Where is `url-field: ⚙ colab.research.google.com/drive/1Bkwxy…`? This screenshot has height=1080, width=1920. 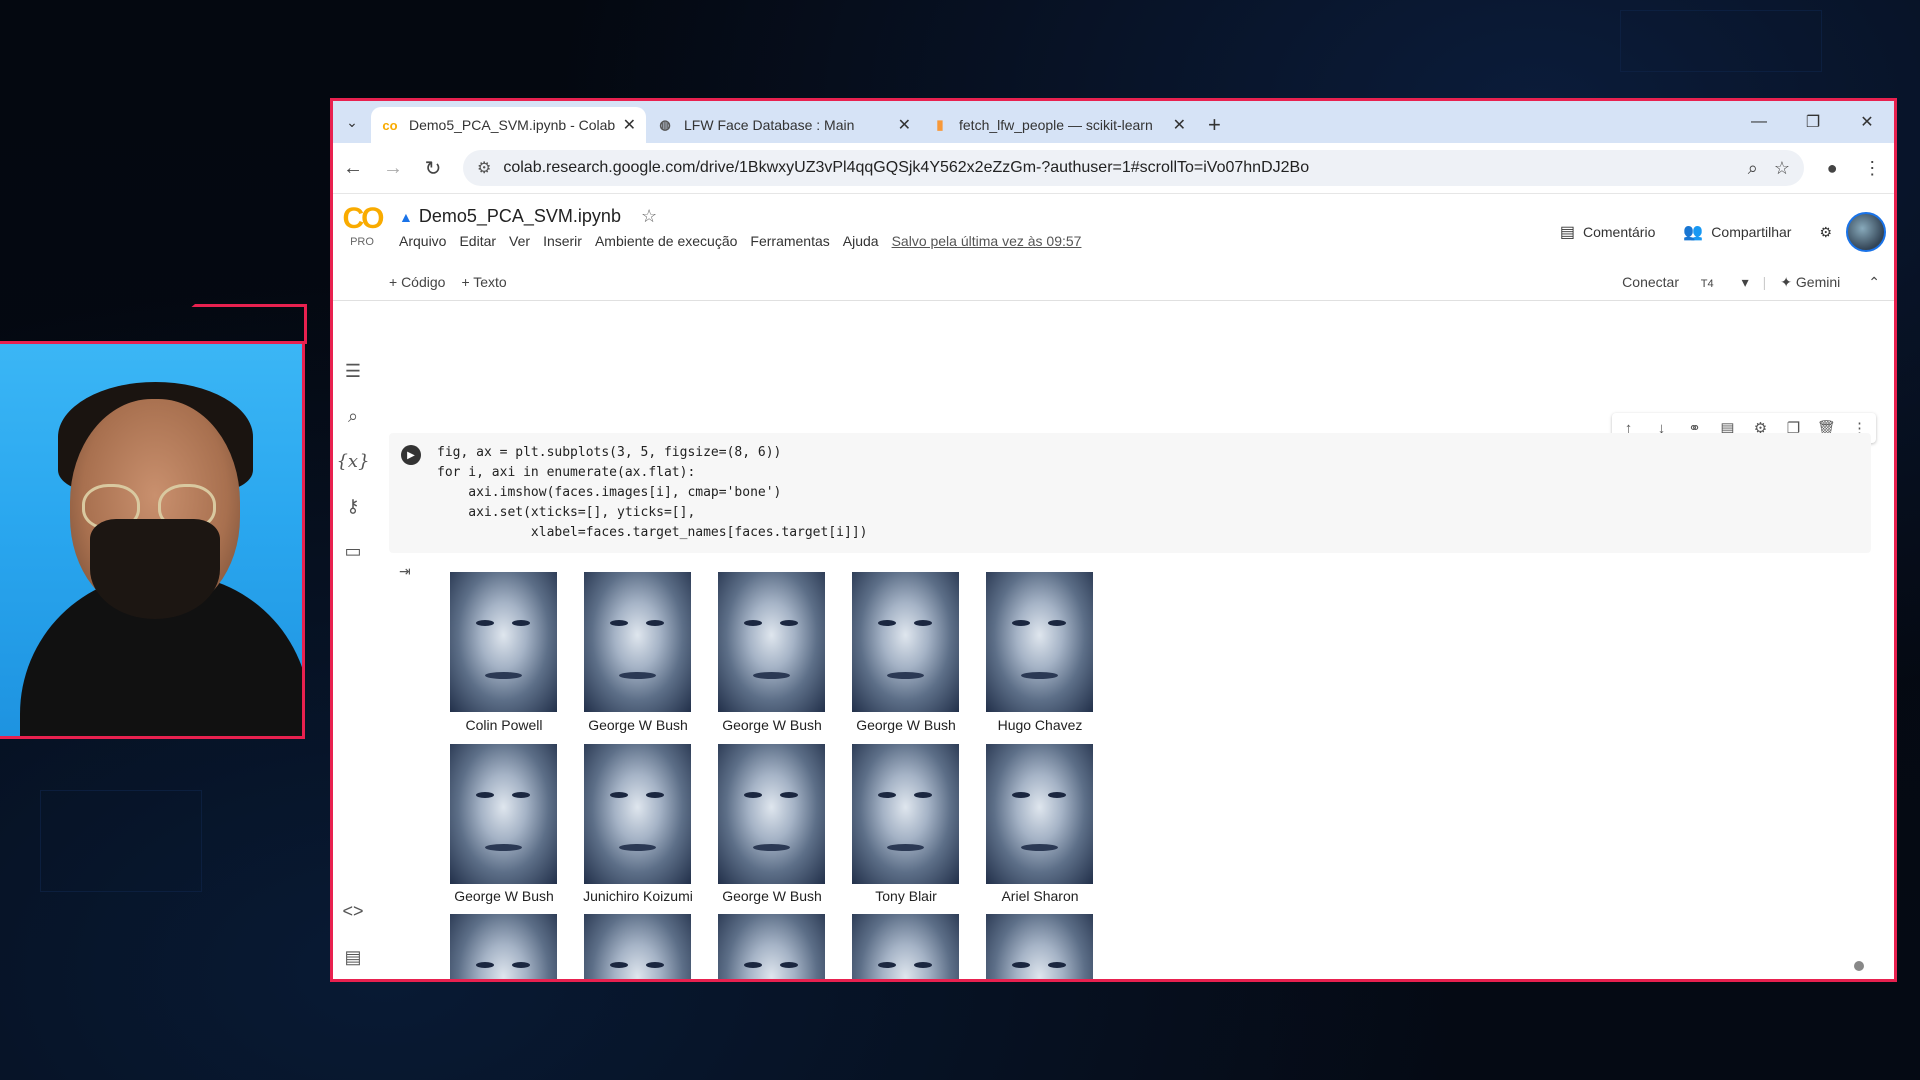 url-field: ⚙ colab.research.google.com/drive/1Bkwxy… is located at coordinates (1133, 168).